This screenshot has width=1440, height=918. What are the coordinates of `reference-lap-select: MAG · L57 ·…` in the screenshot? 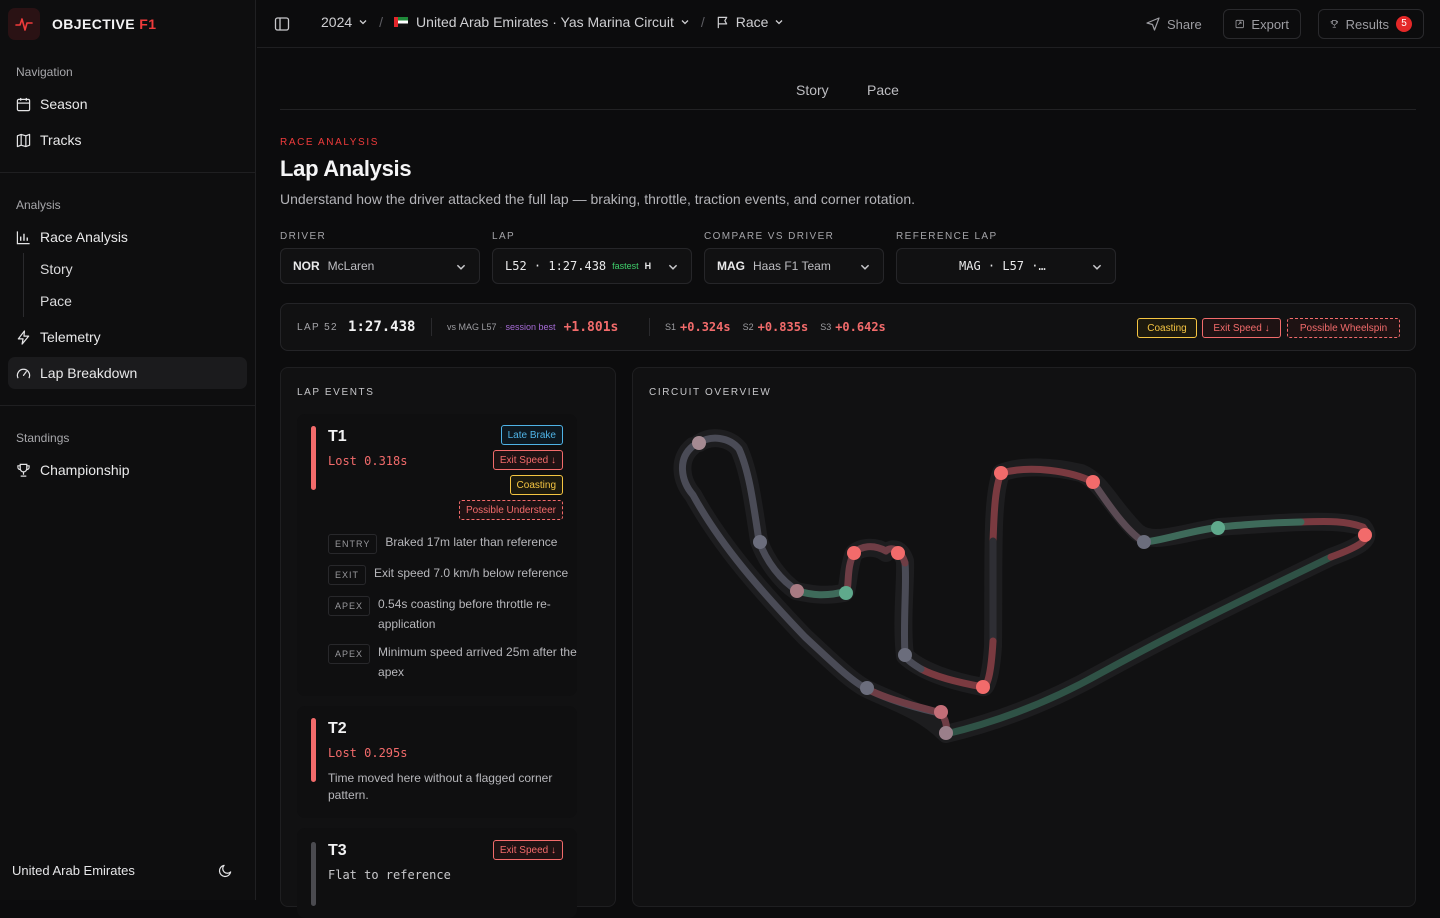 It's located at (1006, 266).